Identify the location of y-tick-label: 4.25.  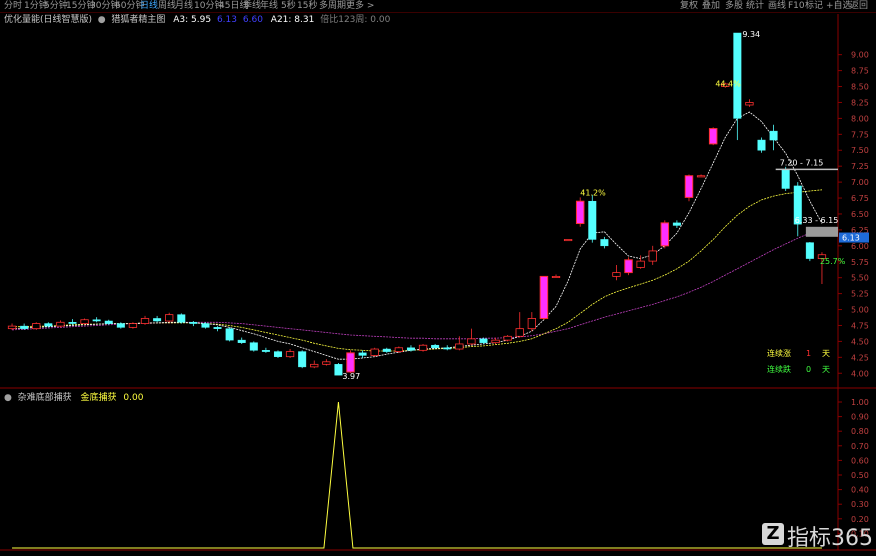
(860, 357).